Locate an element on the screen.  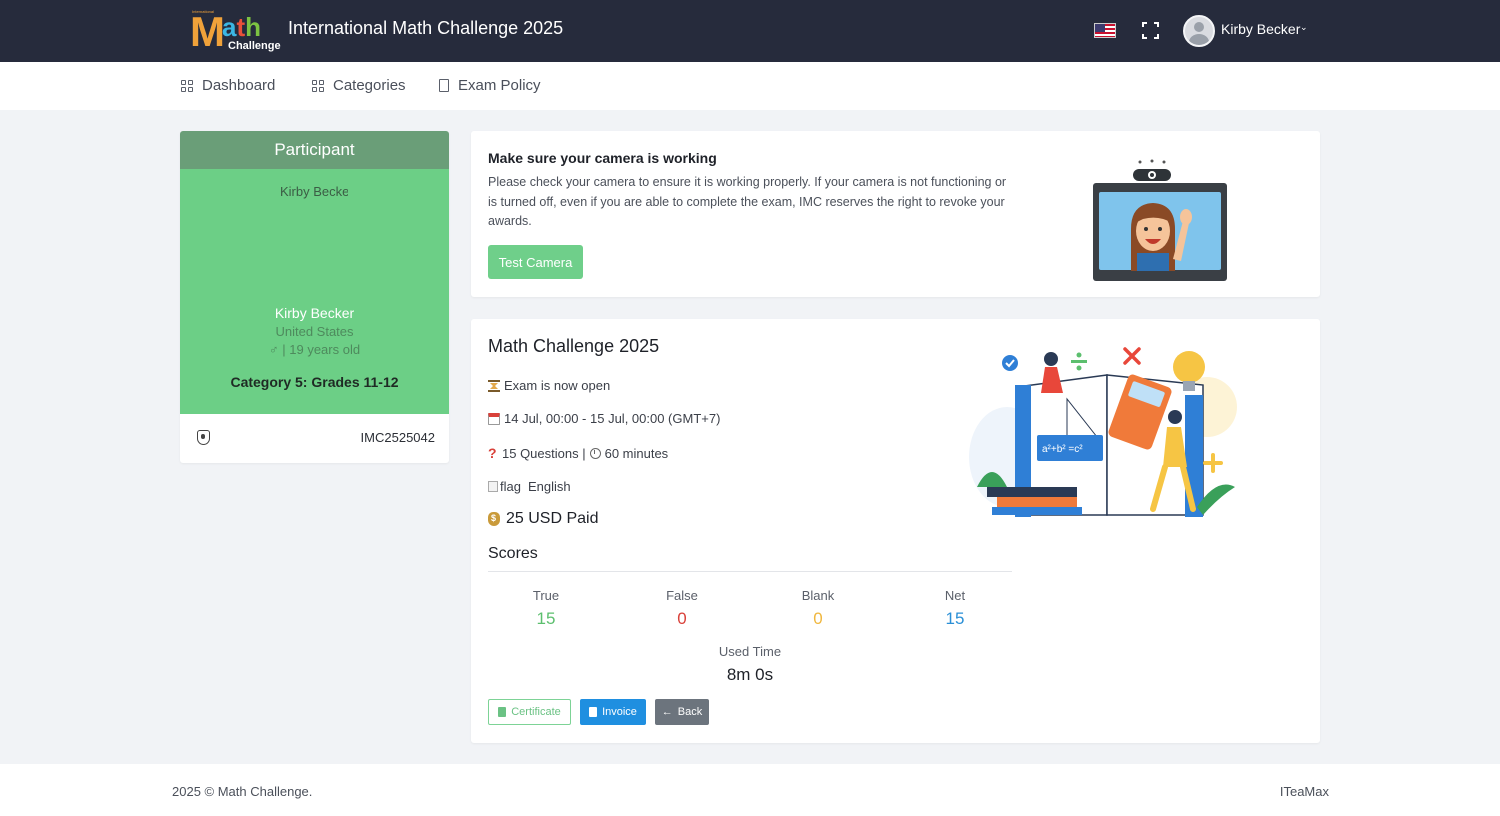
back-button-label: Back is located at coordinates (690, 712).